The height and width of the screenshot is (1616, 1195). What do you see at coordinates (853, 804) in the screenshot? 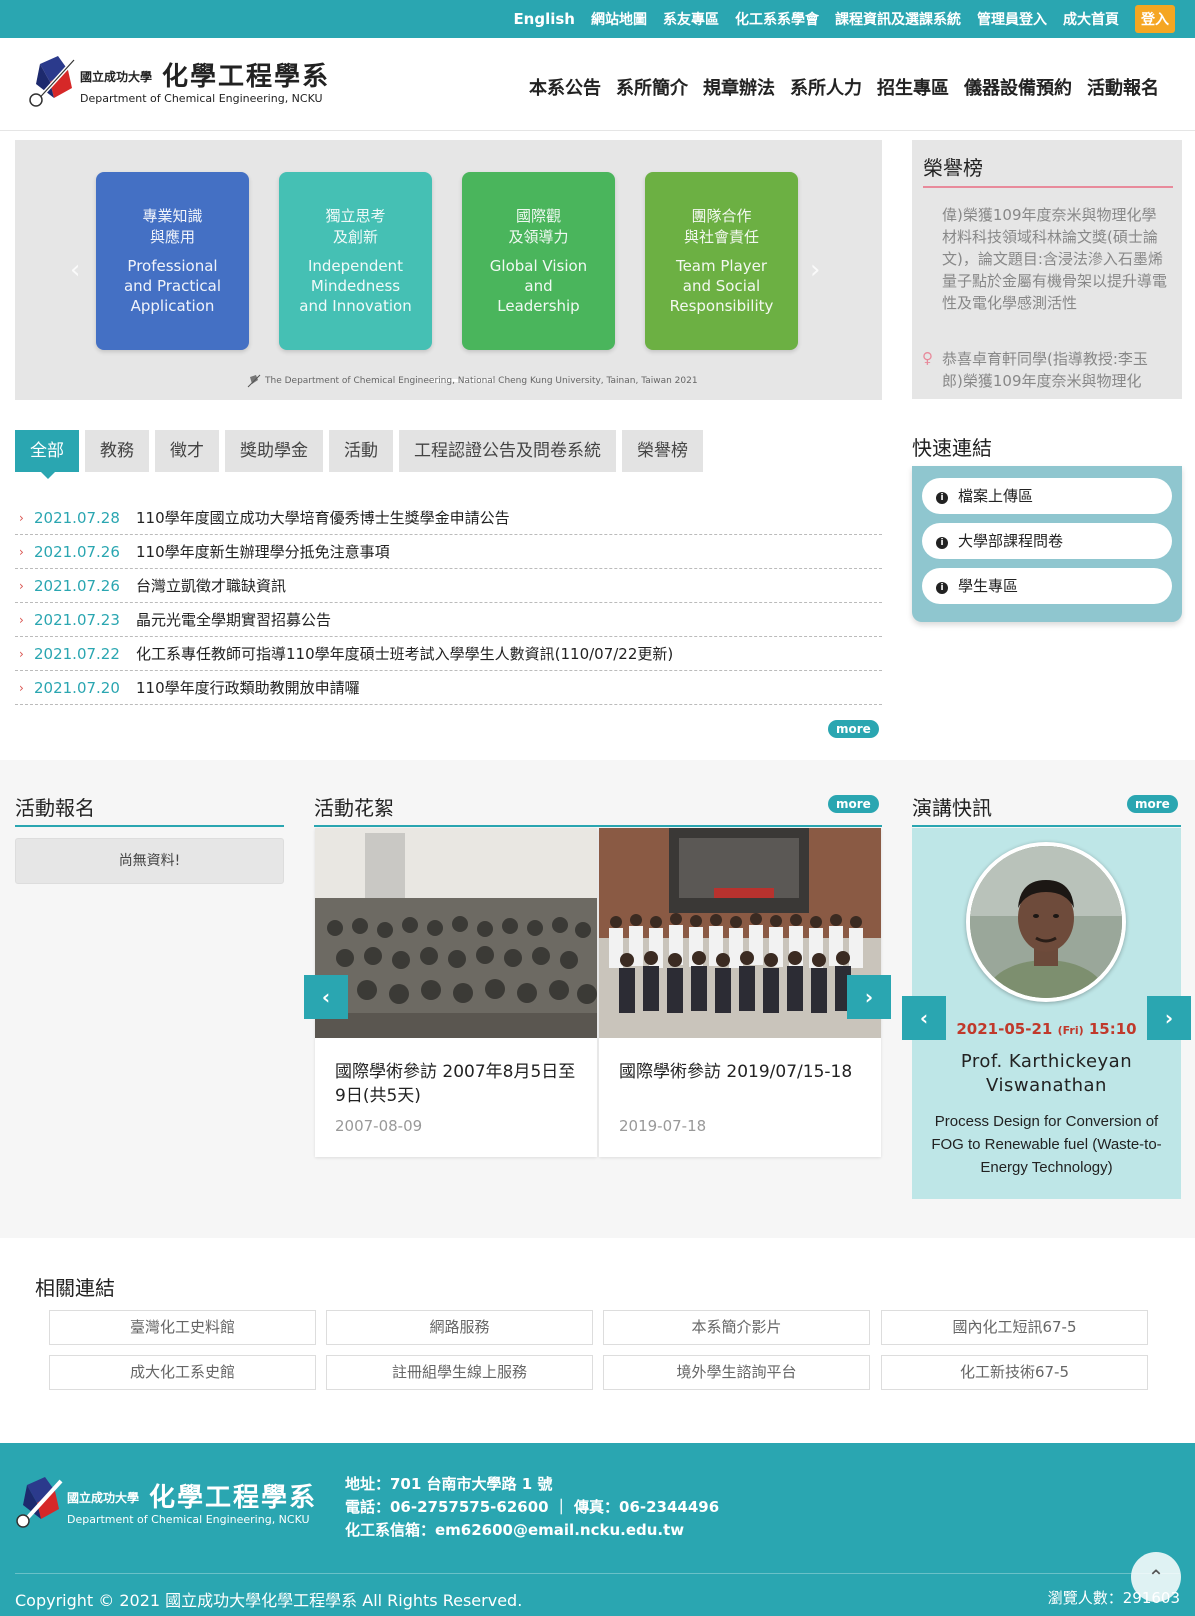
I see `gallery-more-button: more` at bounding box center [853, 804].